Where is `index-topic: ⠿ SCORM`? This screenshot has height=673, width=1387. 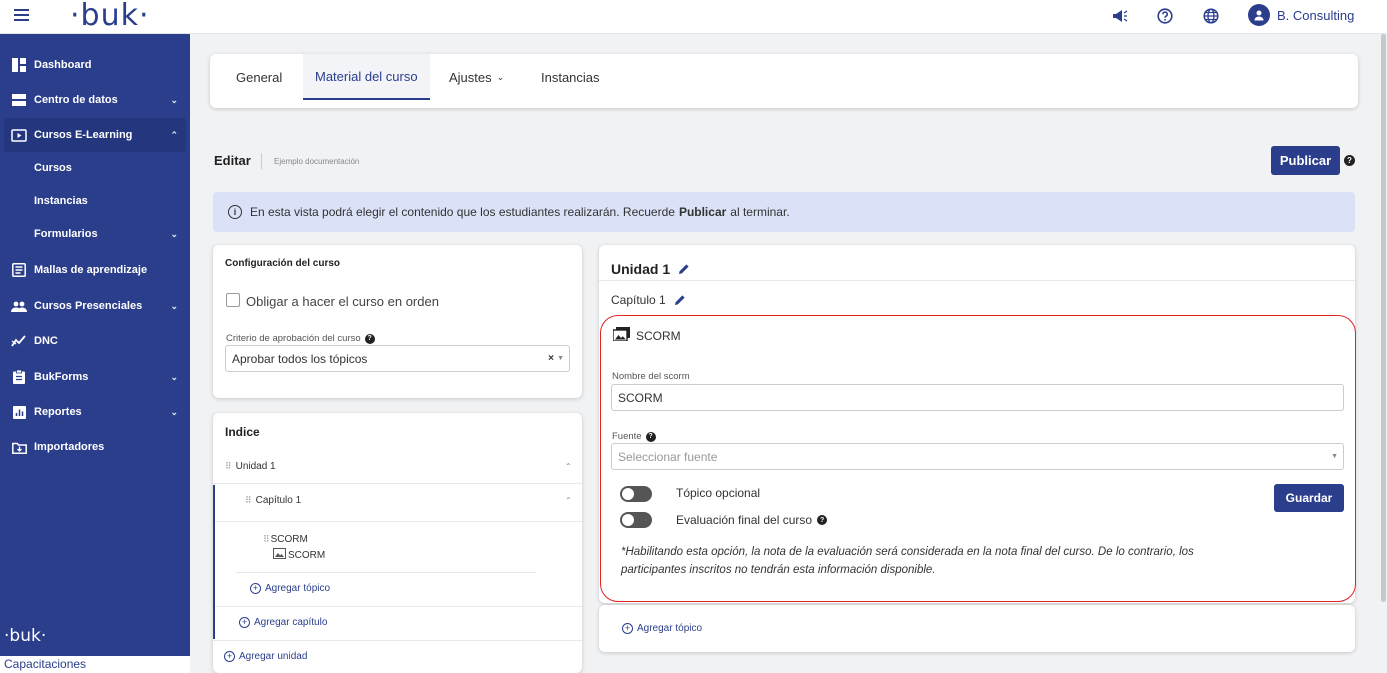
index-topic: ⠿ SCORM is located at coordinates (285, 539).